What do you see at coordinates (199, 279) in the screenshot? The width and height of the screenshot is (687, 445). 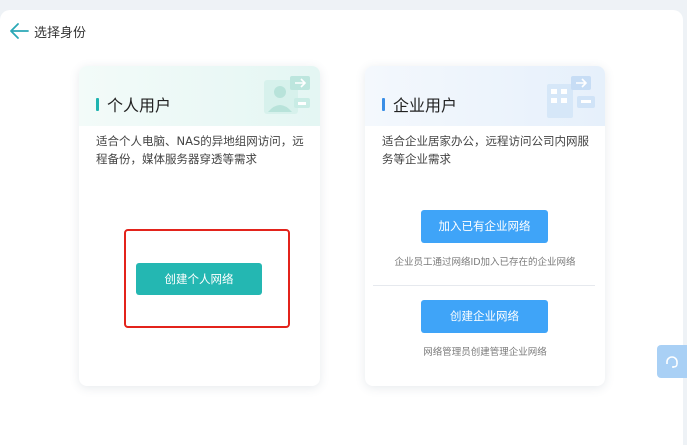 I see `create-personal-network-button: 创建个人网络` at bounding box center [199, 279].